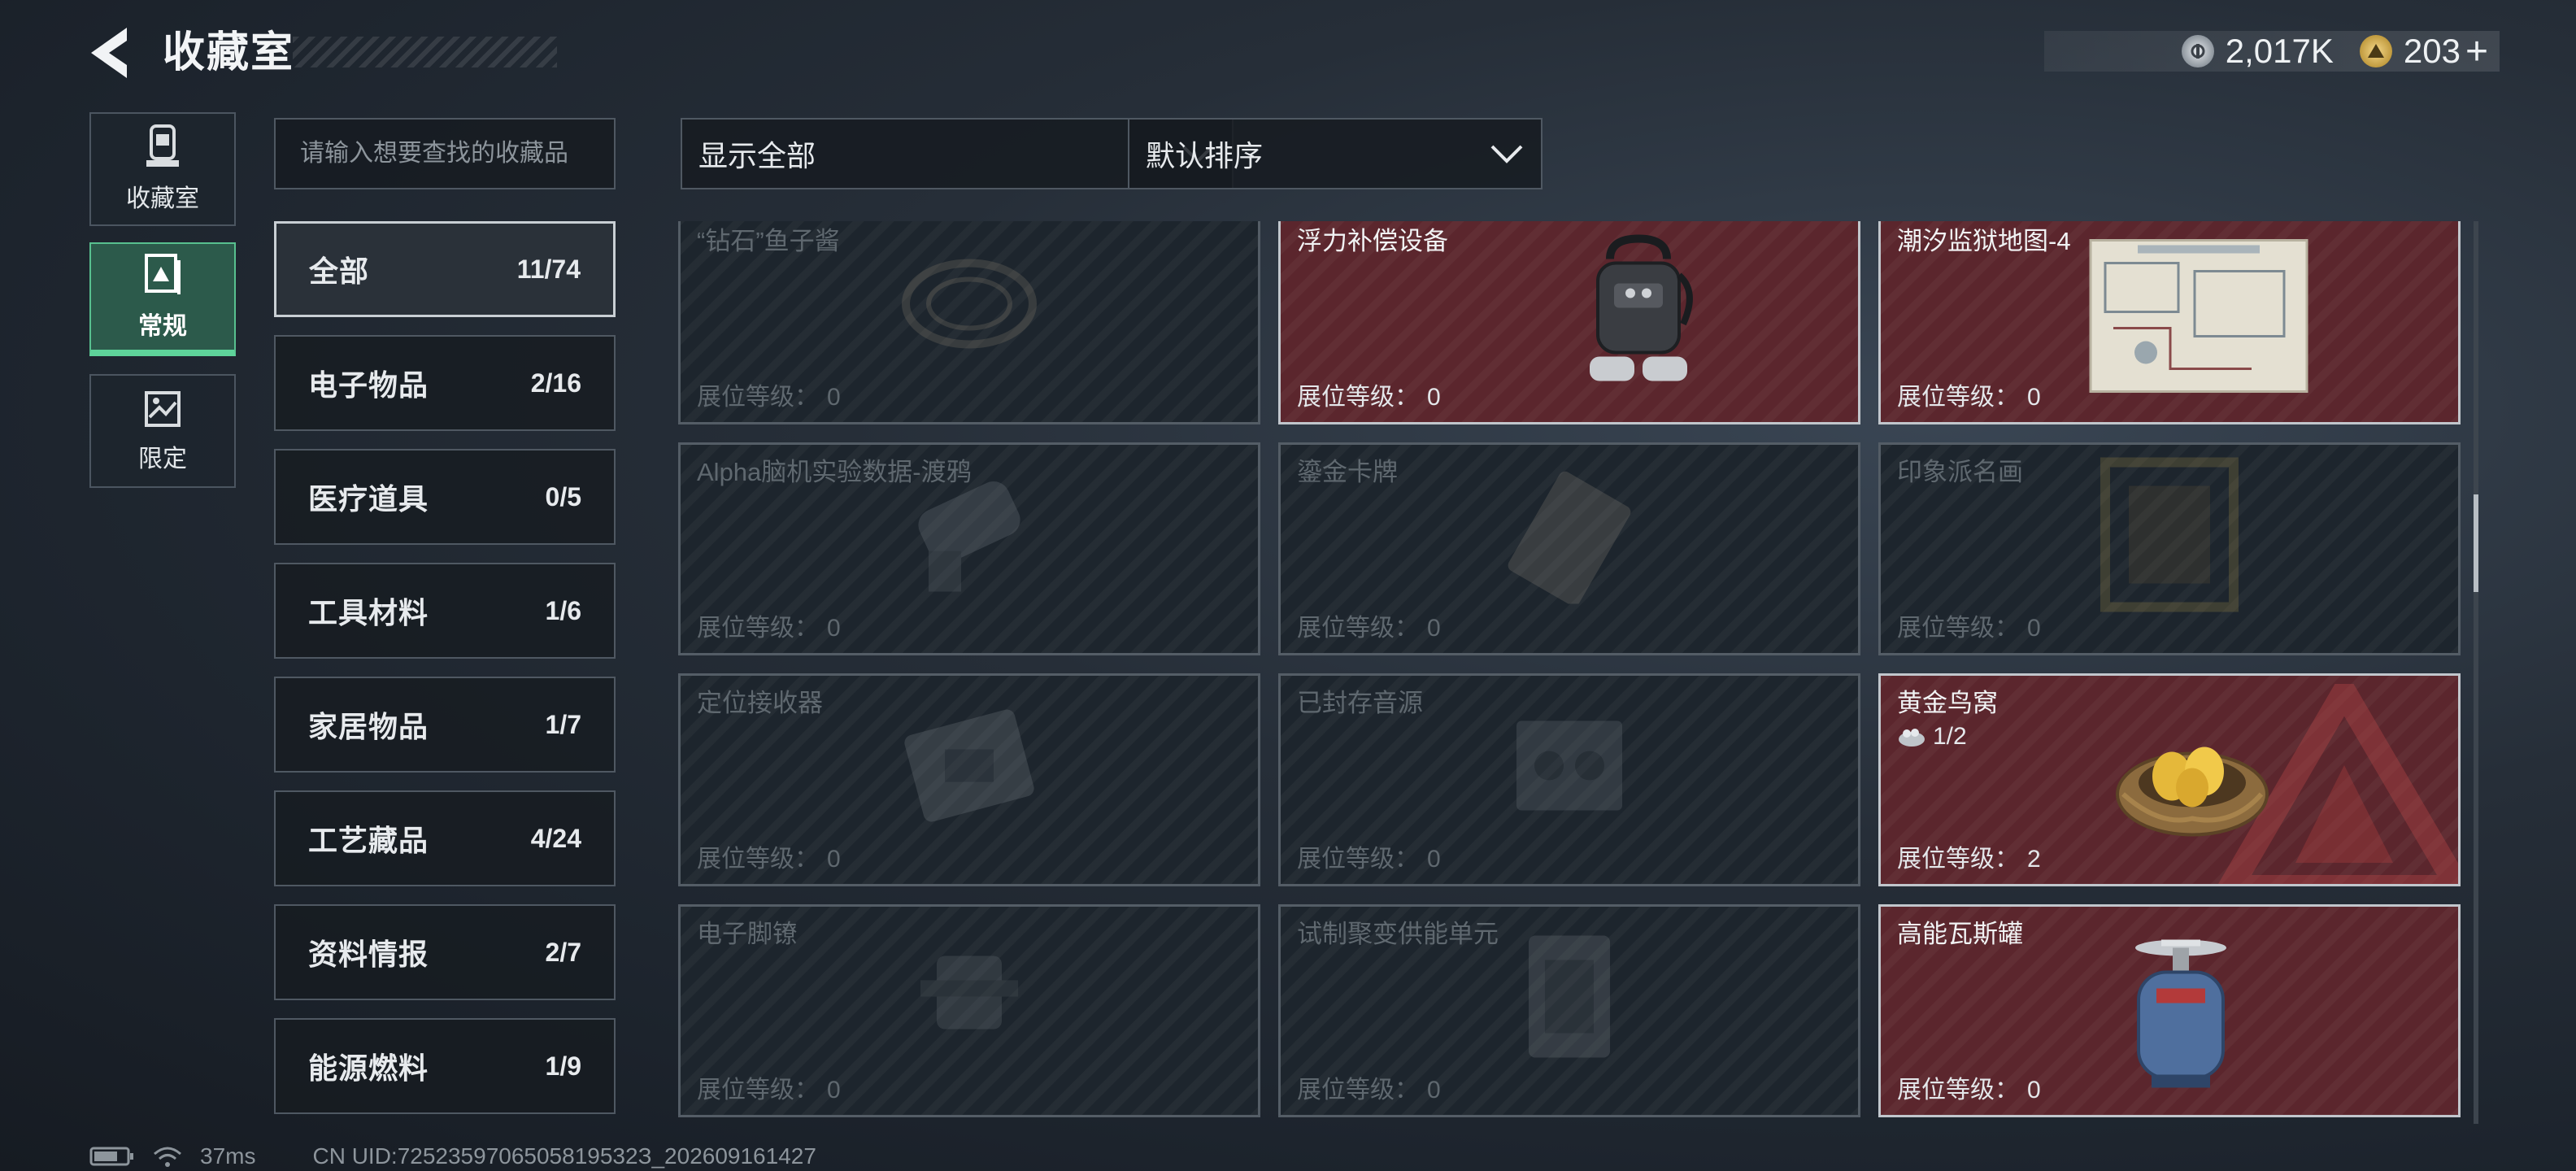 The width and height of the screenshot is (2576, 1171). I want to click on collection-card: 电子脚镣 展位等级： 0, so click(969, 1010).